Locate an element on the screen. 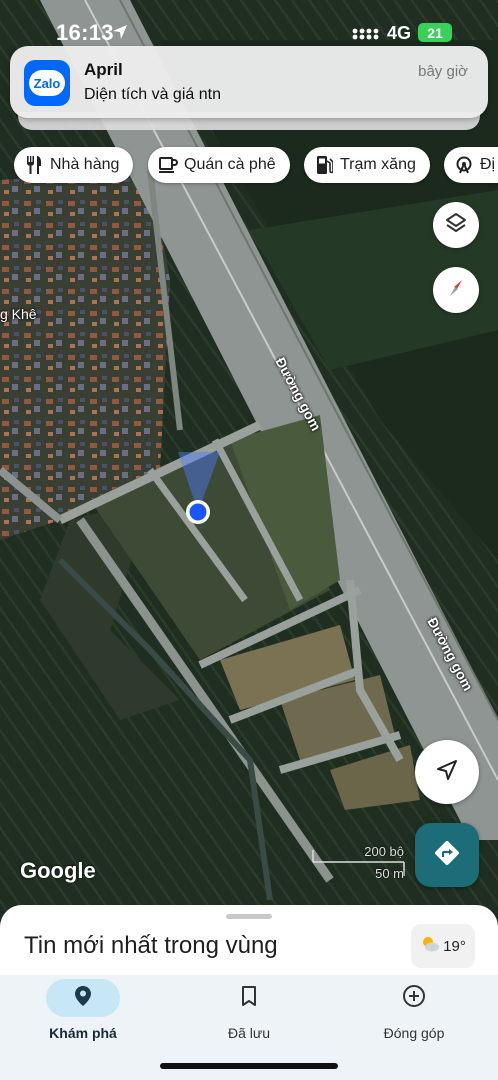 This screenshot has width=498, height=1080. bottom-navigation: Khám phá Đã lưu Đóng góp is located at coordinates (249, 1027).